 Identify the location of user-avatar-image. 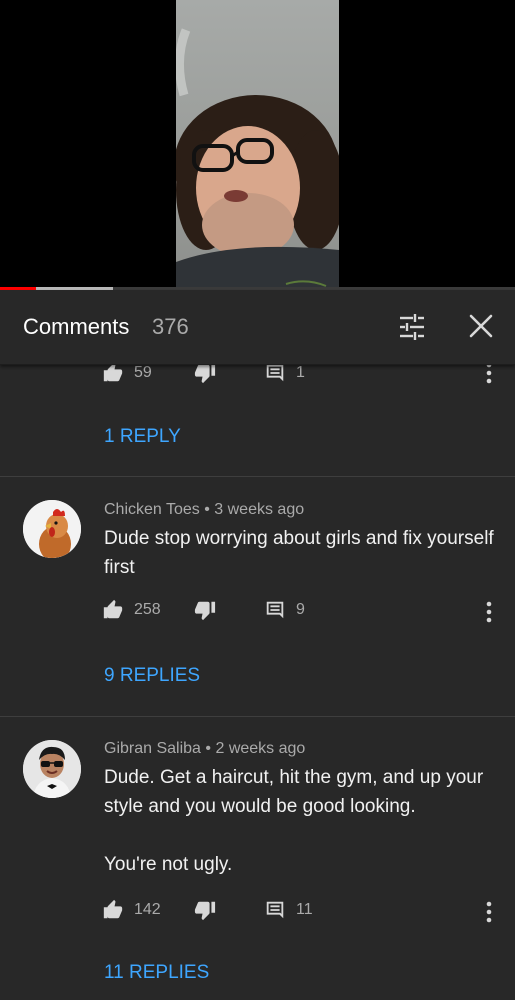
(52, 769).